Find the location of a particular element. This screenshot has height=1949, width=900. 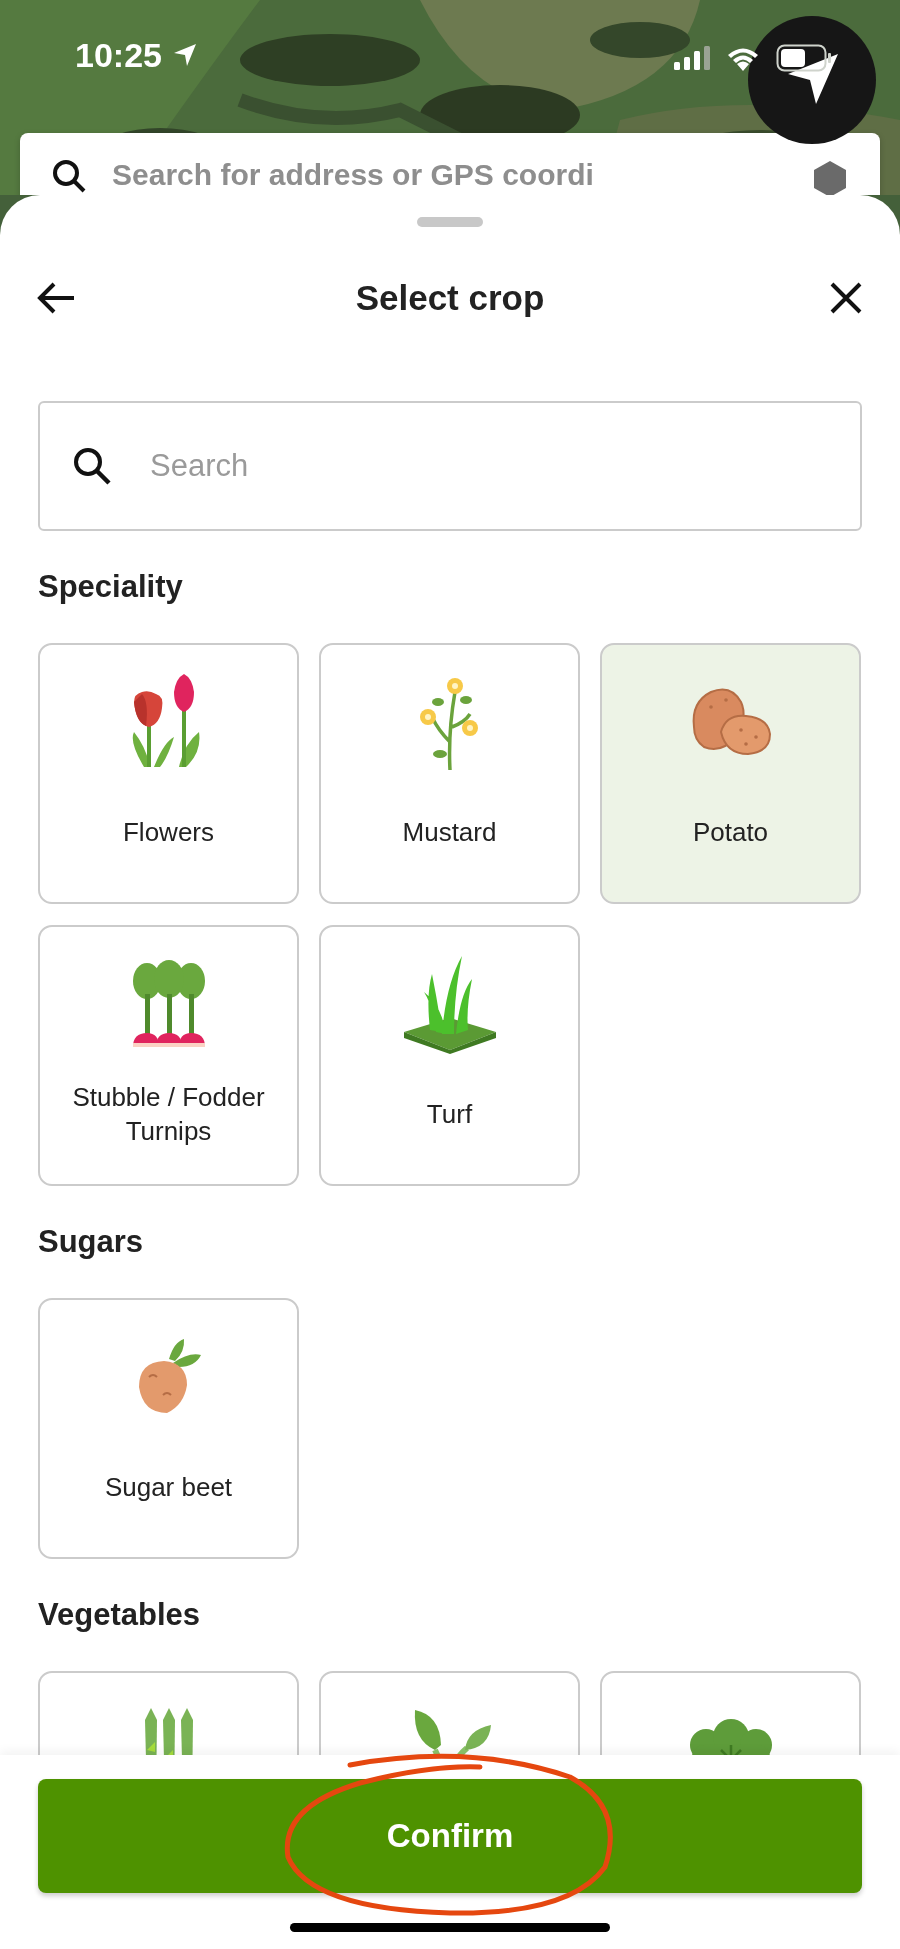

crop-tile: Stubble / Fodder Turnips is located at coordinates (168, 1055).